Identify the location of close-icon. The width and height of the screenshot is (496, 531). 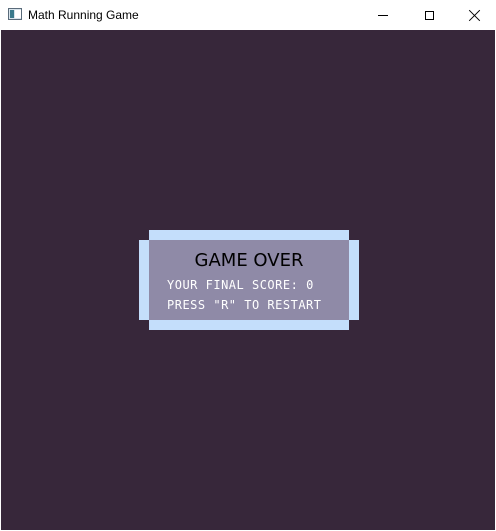
(475, 15).